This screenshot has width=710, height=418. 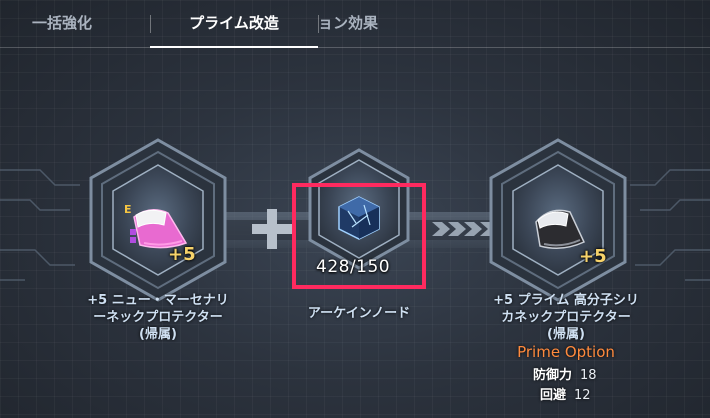 What do you see at coordinates (182, 254) in the screenshot?
I see `source-plus-badge: +5` at bounding box center [182, 254].